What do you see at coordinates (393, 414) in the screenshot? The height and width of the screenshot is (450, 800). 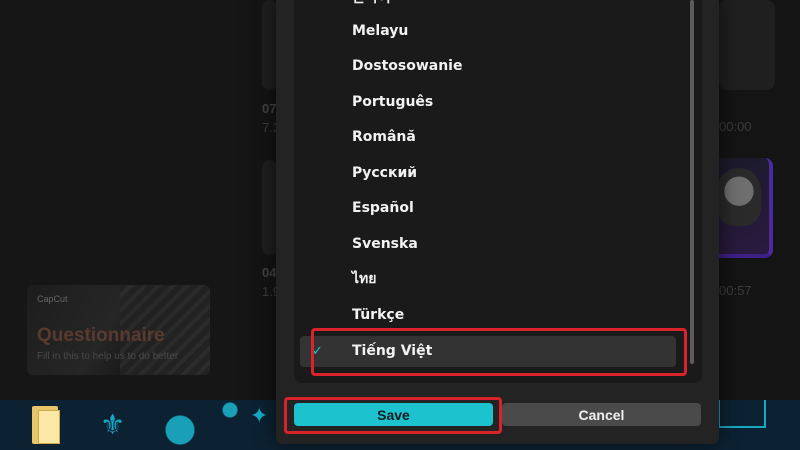 I see `save-button: Save` at bounding box center [393, 414].